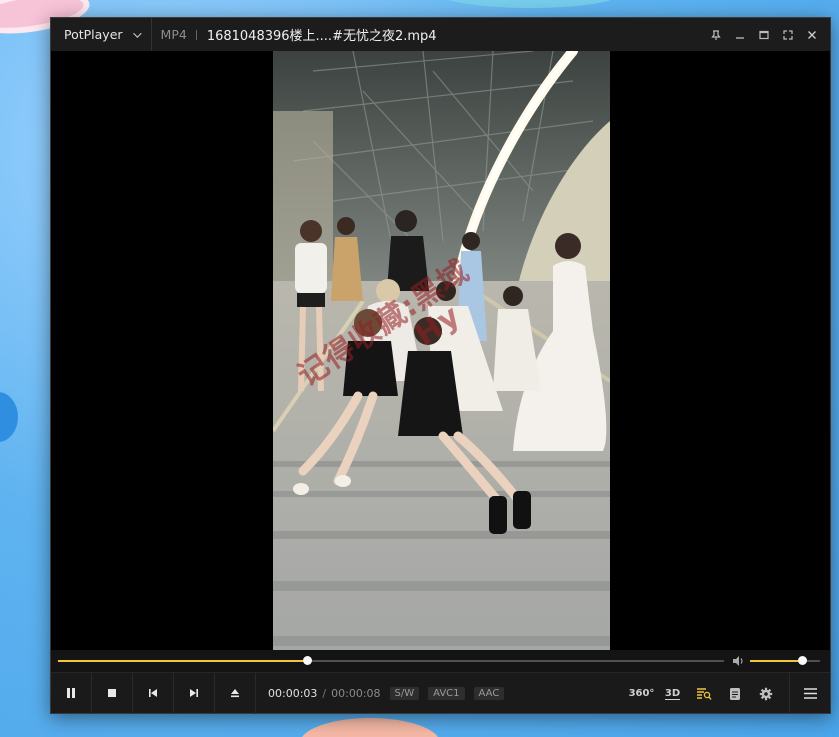  I want to click on close-icon, so click(812, 34).